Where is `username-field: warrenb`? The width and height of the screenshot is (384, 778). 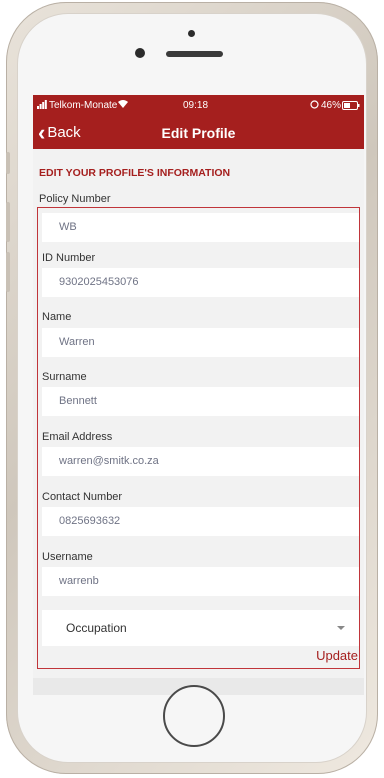 username-field: warrenb is located at coordinates (200, 581).